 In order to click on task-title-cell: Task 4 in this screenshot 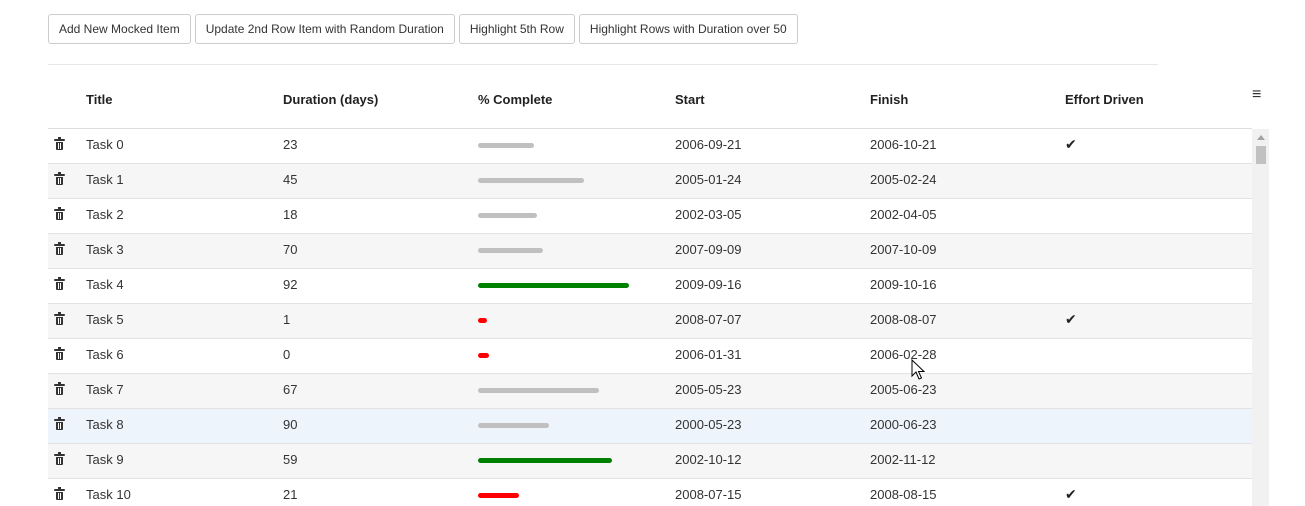, I will do `click(105, 286)`.